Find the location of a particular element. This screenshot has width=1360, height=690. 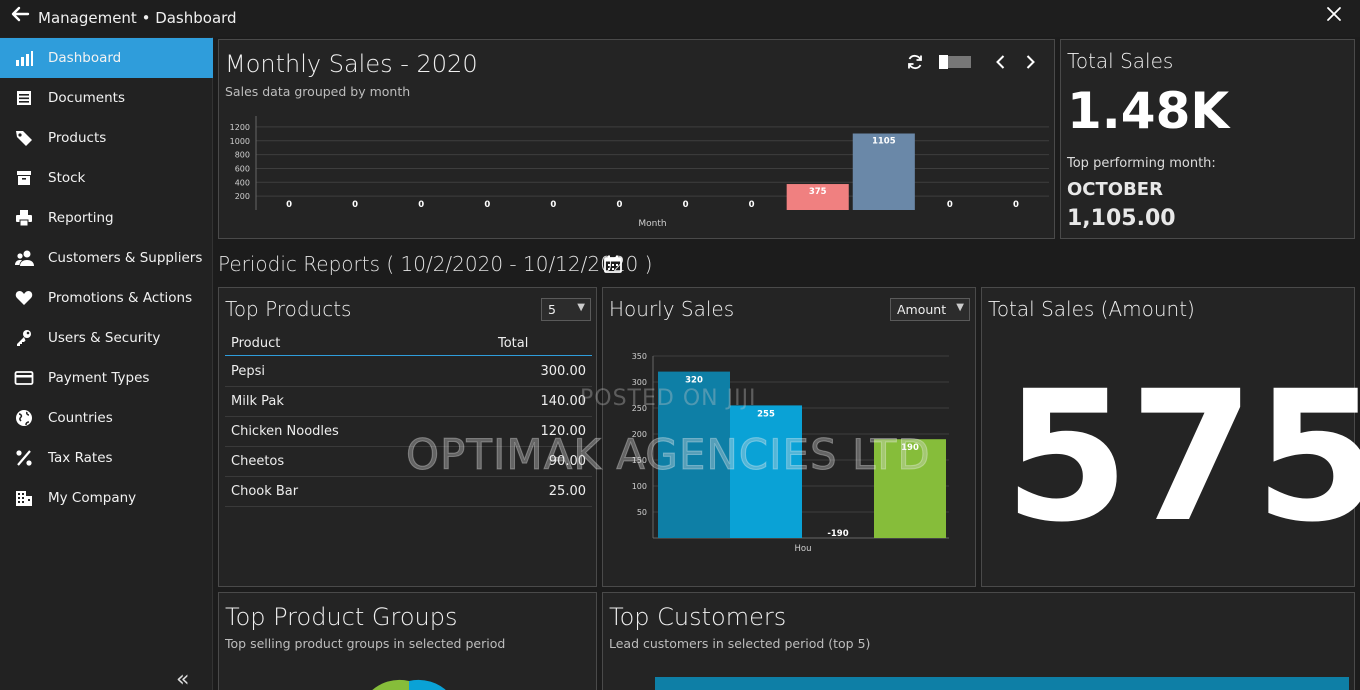

collapse-sidebar-icon: « is located at coordinates (182, 678).